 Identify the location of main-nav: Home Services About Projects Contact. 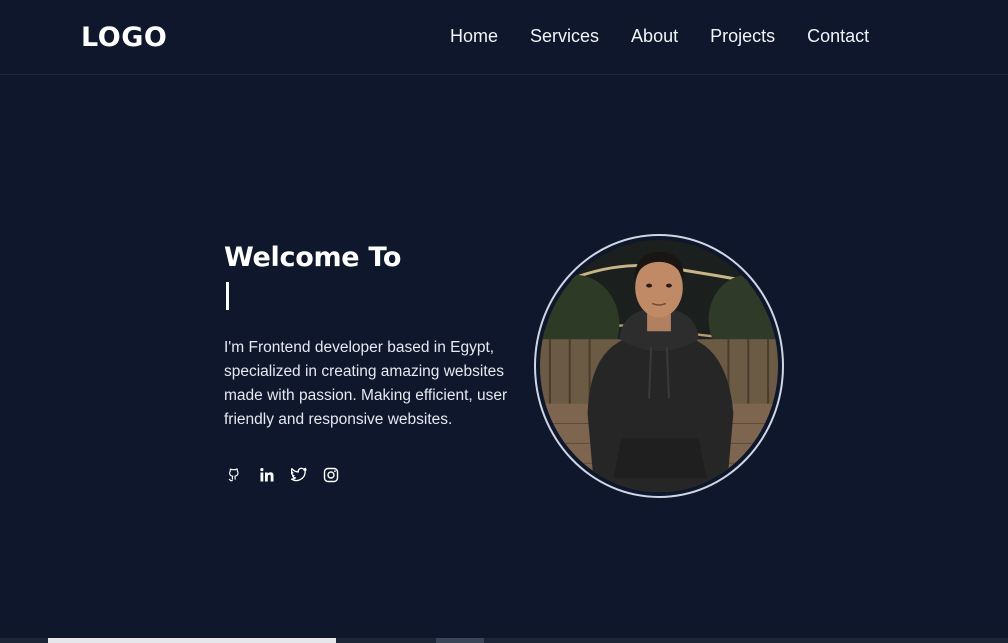
(675, 36).